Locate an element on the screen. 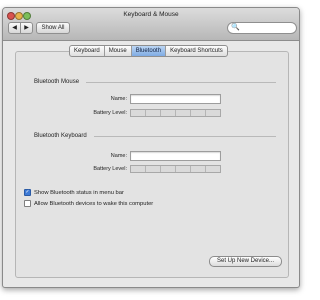  keyboard-battery-label: Battery Level: is located at coordinates (110, 169).